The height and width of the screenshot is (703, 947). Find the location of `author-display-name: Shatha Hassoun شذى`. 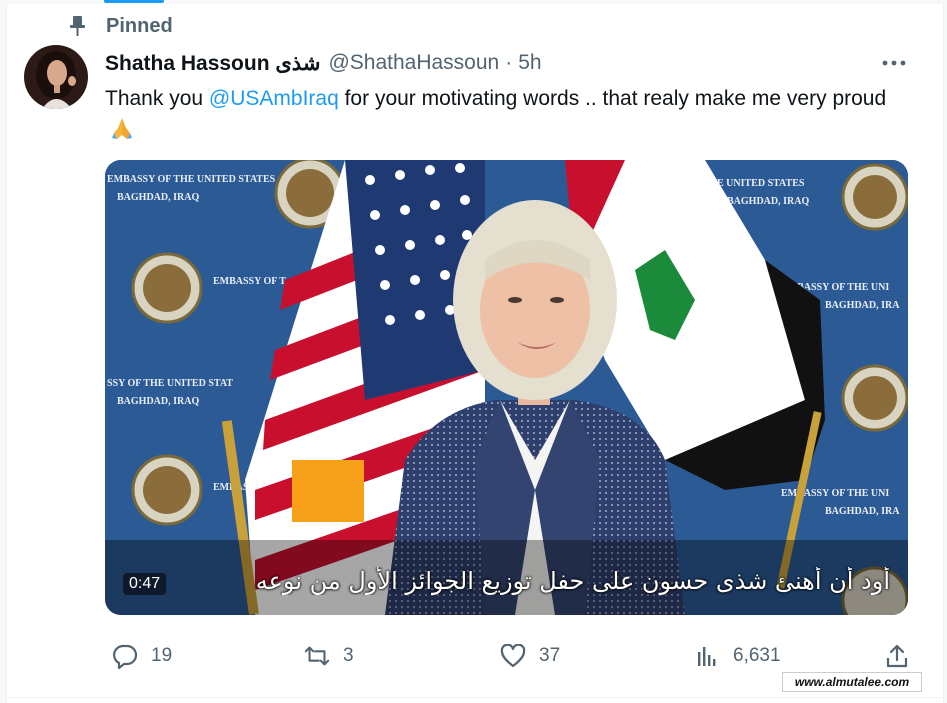

author-display-name: Shatha Hassoun شذى is located at coordinates (212, 63).